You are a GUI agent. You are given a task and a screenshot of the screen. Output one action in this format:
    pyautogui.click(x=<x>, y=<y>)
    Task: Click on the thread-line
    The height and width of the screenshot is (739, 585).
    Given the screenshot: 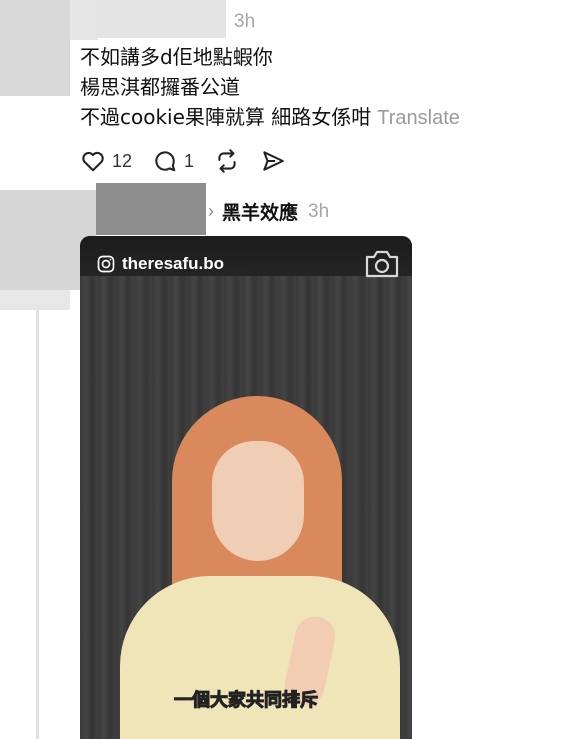 What is the action you would take?
    pyautogui.click(x=37, y=524)
    